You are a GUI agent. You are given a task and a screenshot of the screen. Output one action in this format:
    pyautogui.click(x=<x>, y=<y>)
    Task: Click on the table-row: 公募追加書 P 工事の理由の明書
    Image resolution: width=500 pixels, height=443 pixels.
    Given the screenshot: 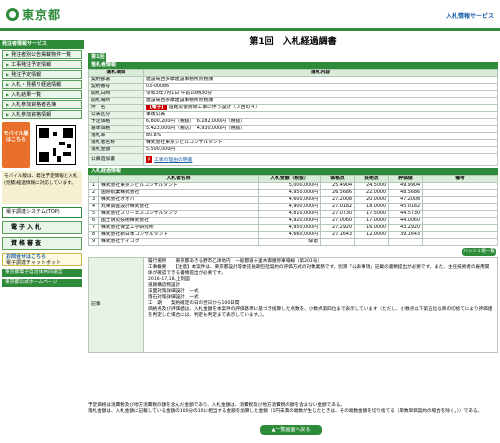 What is the action you would take?
    pyautogui.click(x=293, y=159)
    